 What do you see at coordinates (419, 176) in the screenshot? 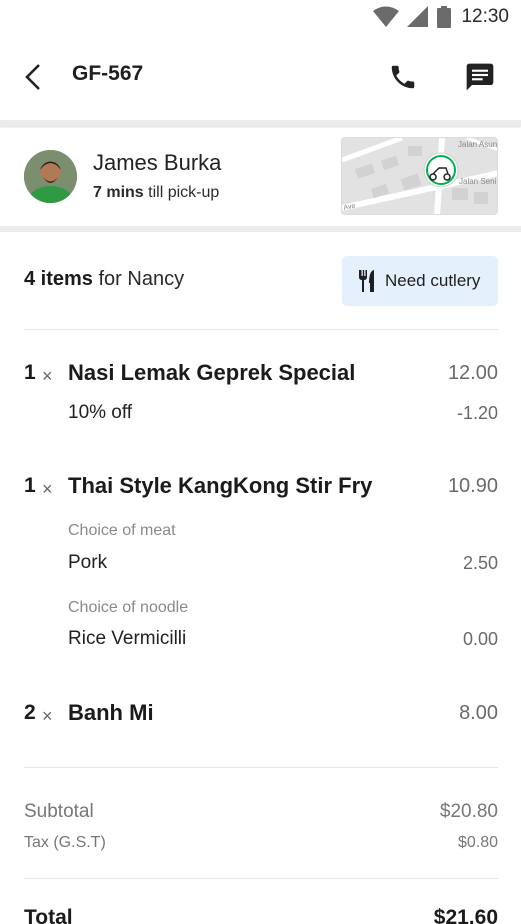
I see `map-thumbnail: Jalan Asun Jalan Seni Ave` at bounding box center [419, 176].